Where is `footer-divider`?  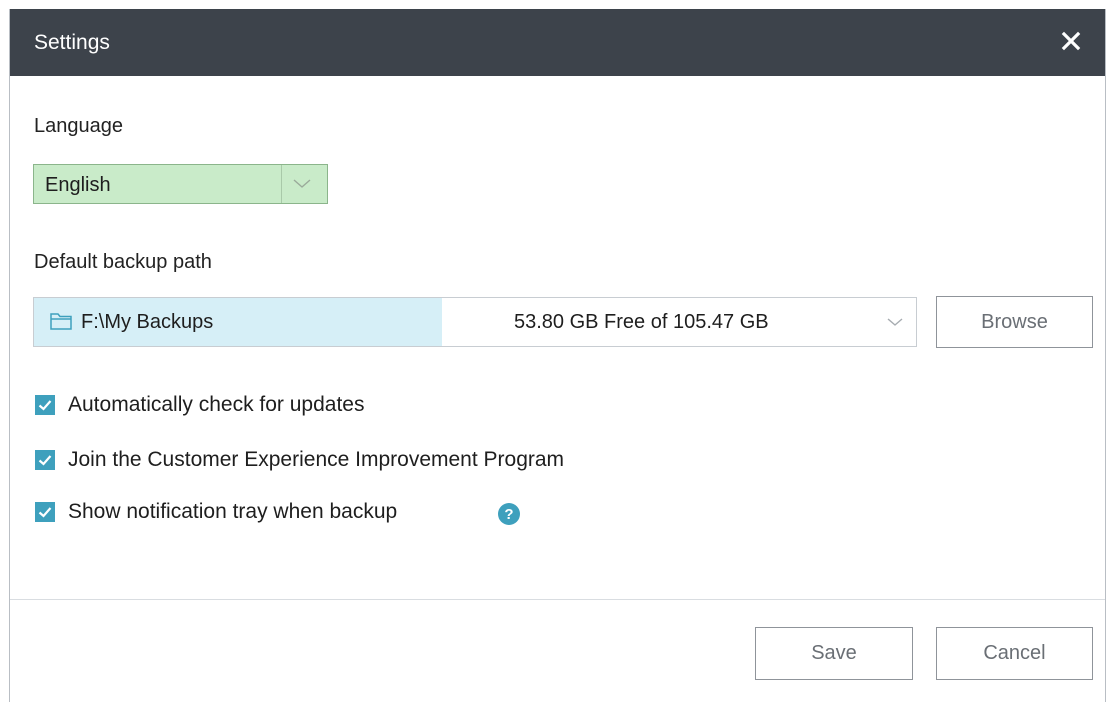
footer-divider is located at coordinates (557, 599).